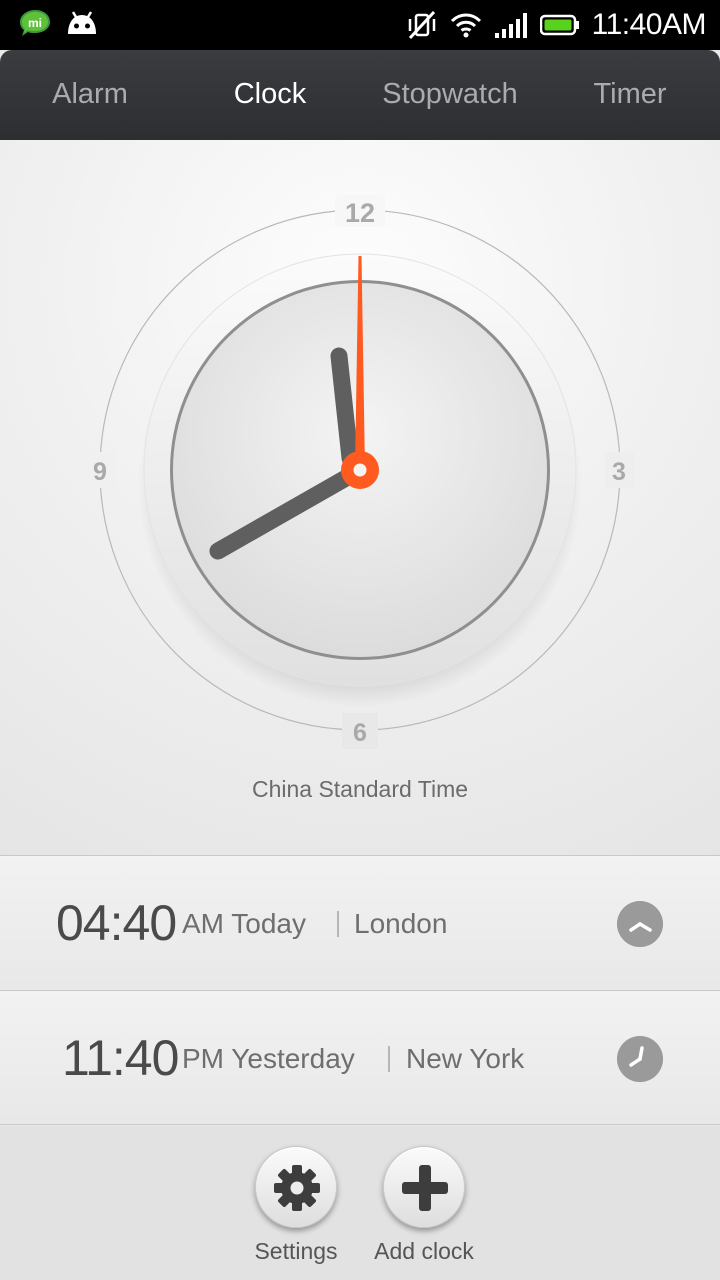  Describe the element at coordinates (344, 407) in the screenshot. I see `hour-hand` at that location.